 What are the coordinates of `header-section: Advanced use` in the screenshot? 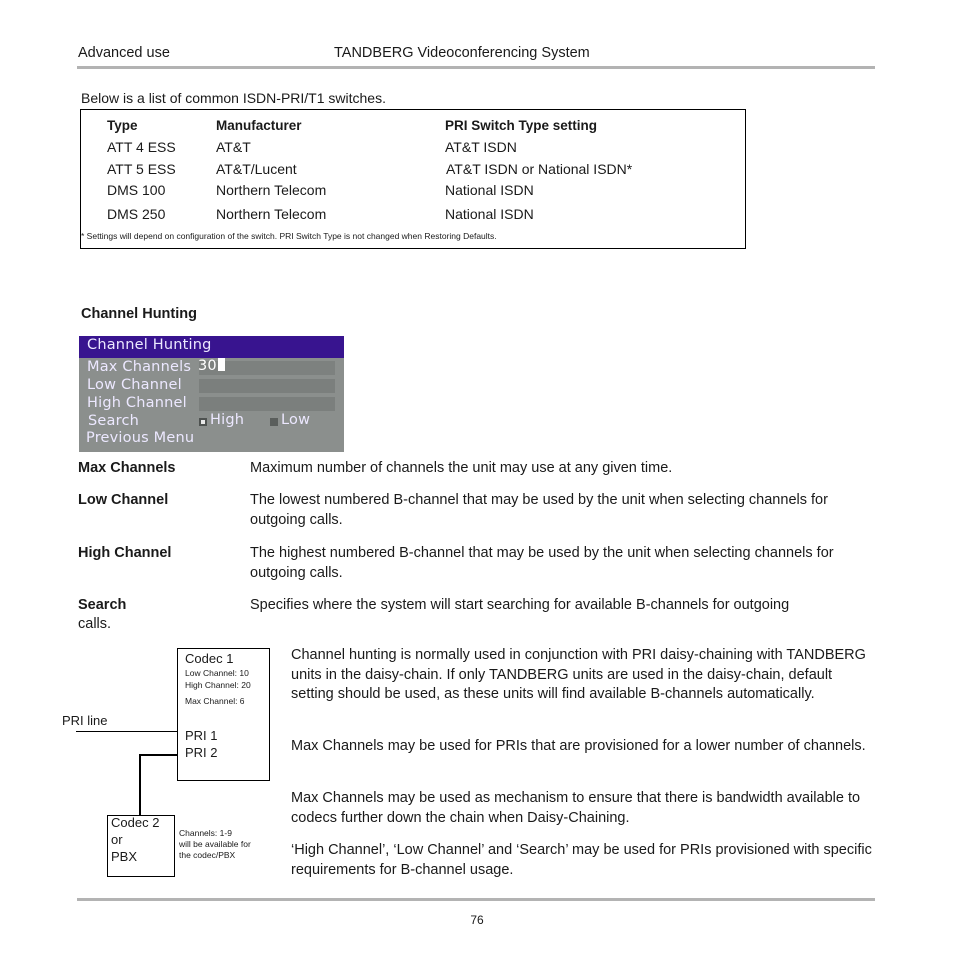 It's located at (124, 53).